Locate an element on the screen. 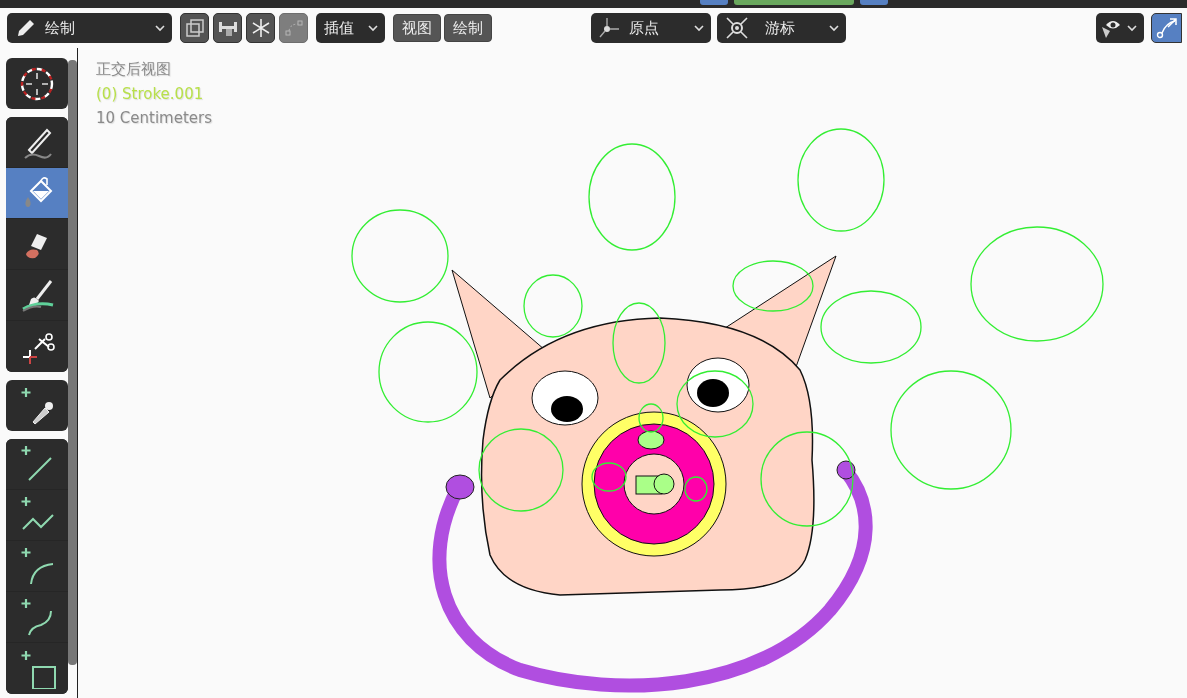  object-name: (0) Stroke.001 is located at coordinates (150, 94).